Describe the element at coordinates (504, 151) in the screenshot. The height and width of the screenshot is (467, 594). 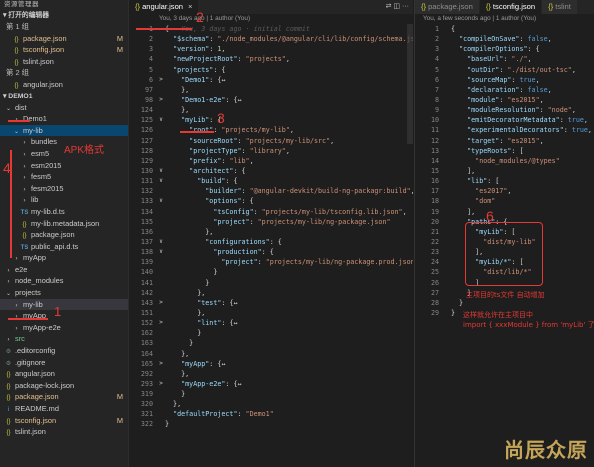
I see `code-line: 13 "typeRoots": [` at that location.